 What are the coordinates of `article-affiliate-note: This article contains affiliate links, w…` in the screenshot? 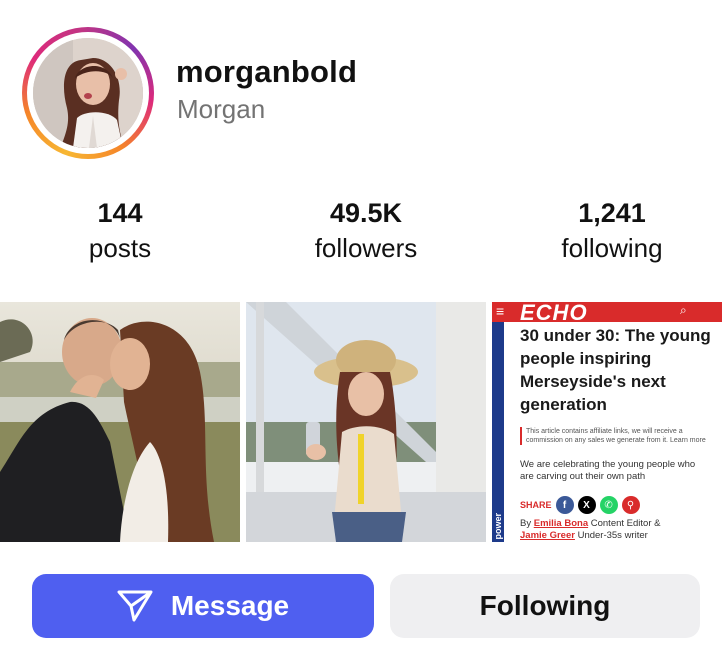 It's located at (613, 436).